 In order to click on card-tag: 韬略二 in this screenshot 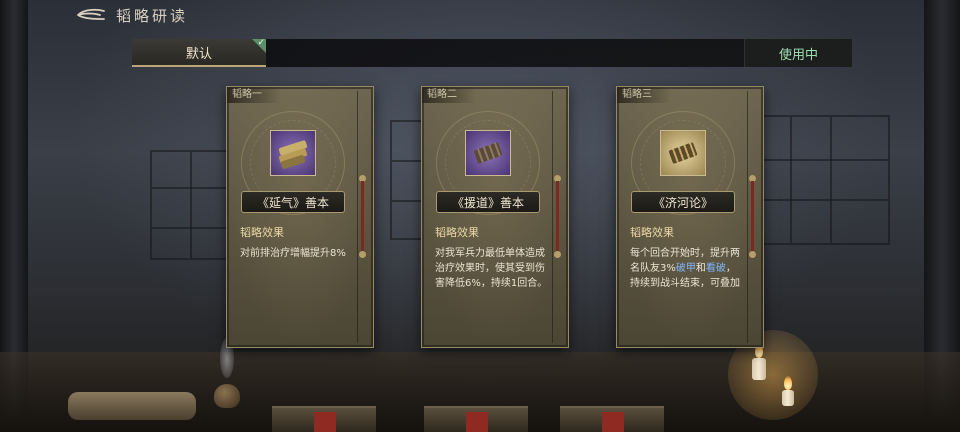, I will do `click(449, 95)`.